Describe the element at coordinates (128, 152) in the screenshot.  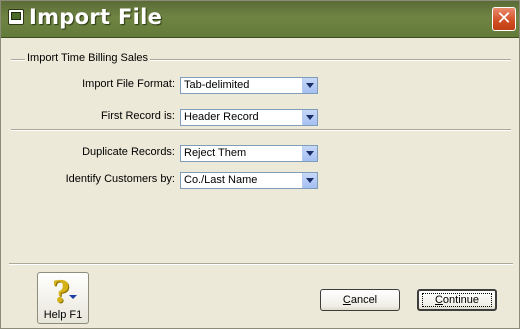
I see `duplicate-records-label: Duplicate Records:` at that location.